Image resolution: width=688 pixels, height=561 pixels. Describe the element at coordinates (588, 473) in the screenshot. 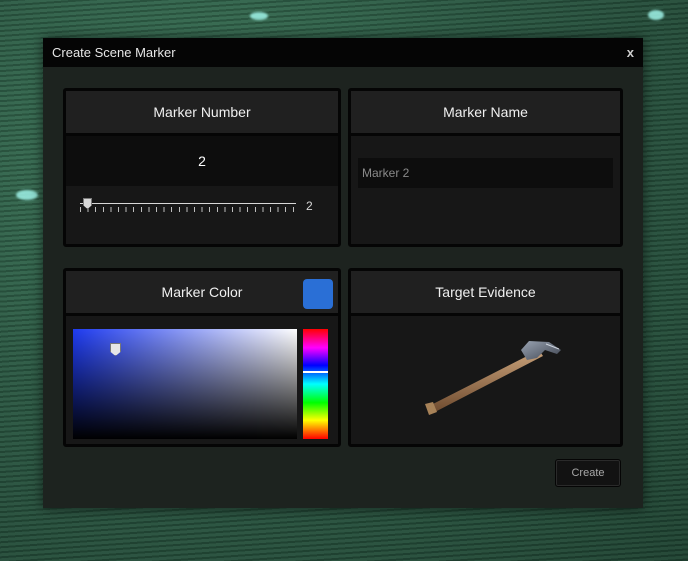

I see `create-button: Create` at that location.